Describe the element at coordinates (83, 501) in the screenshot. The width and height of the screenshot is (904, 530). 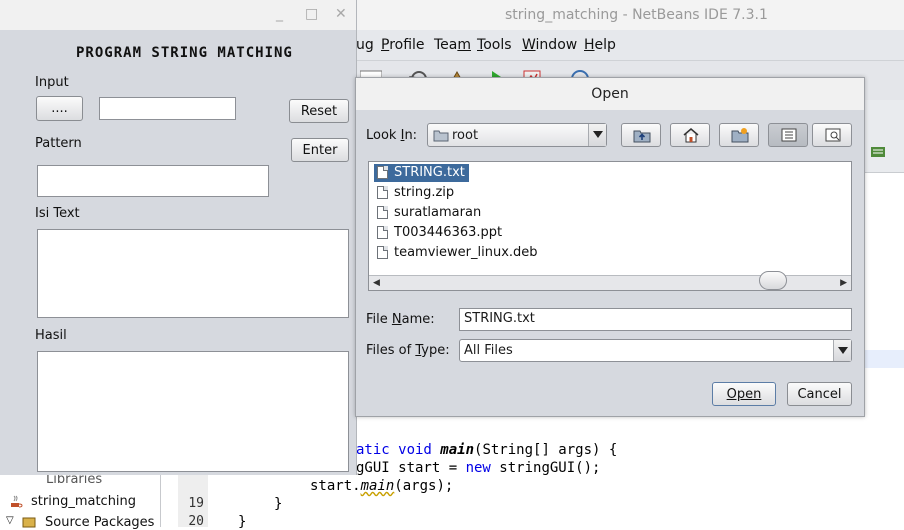
I see `tree-item-project: string_matching` at that location.